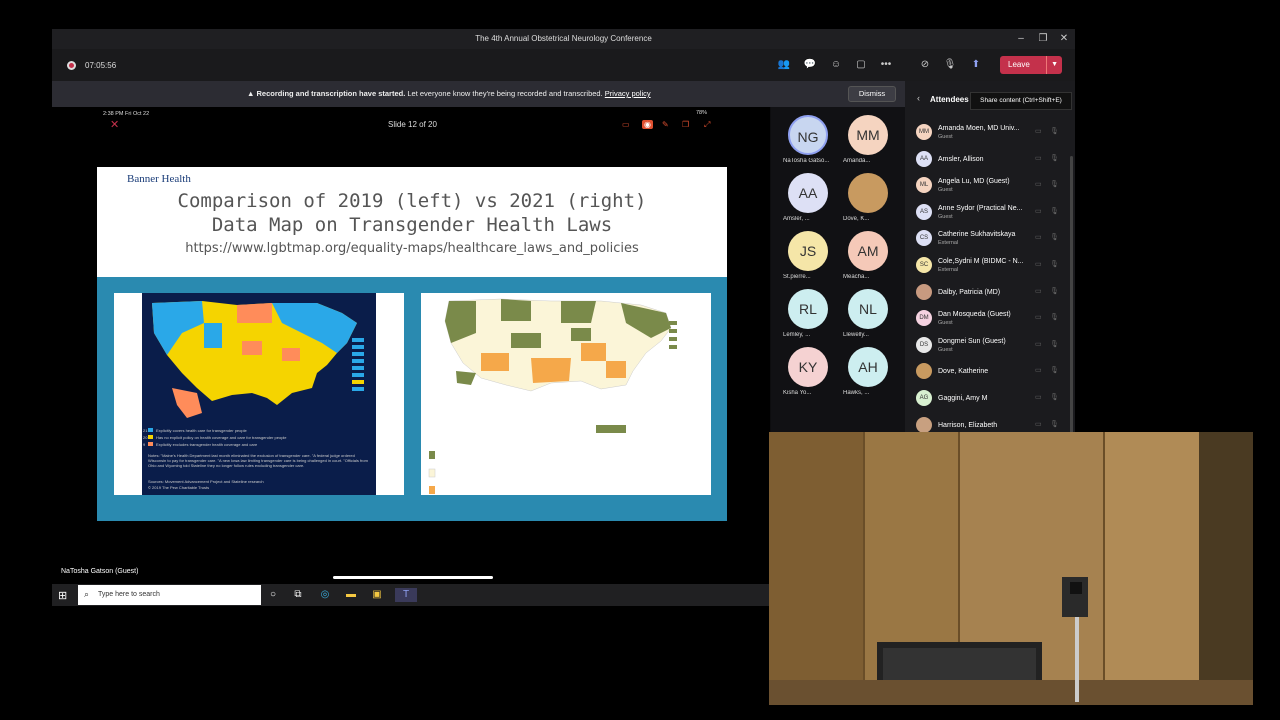  I want to click on reactions-icon: ☺, so click(836, 65).